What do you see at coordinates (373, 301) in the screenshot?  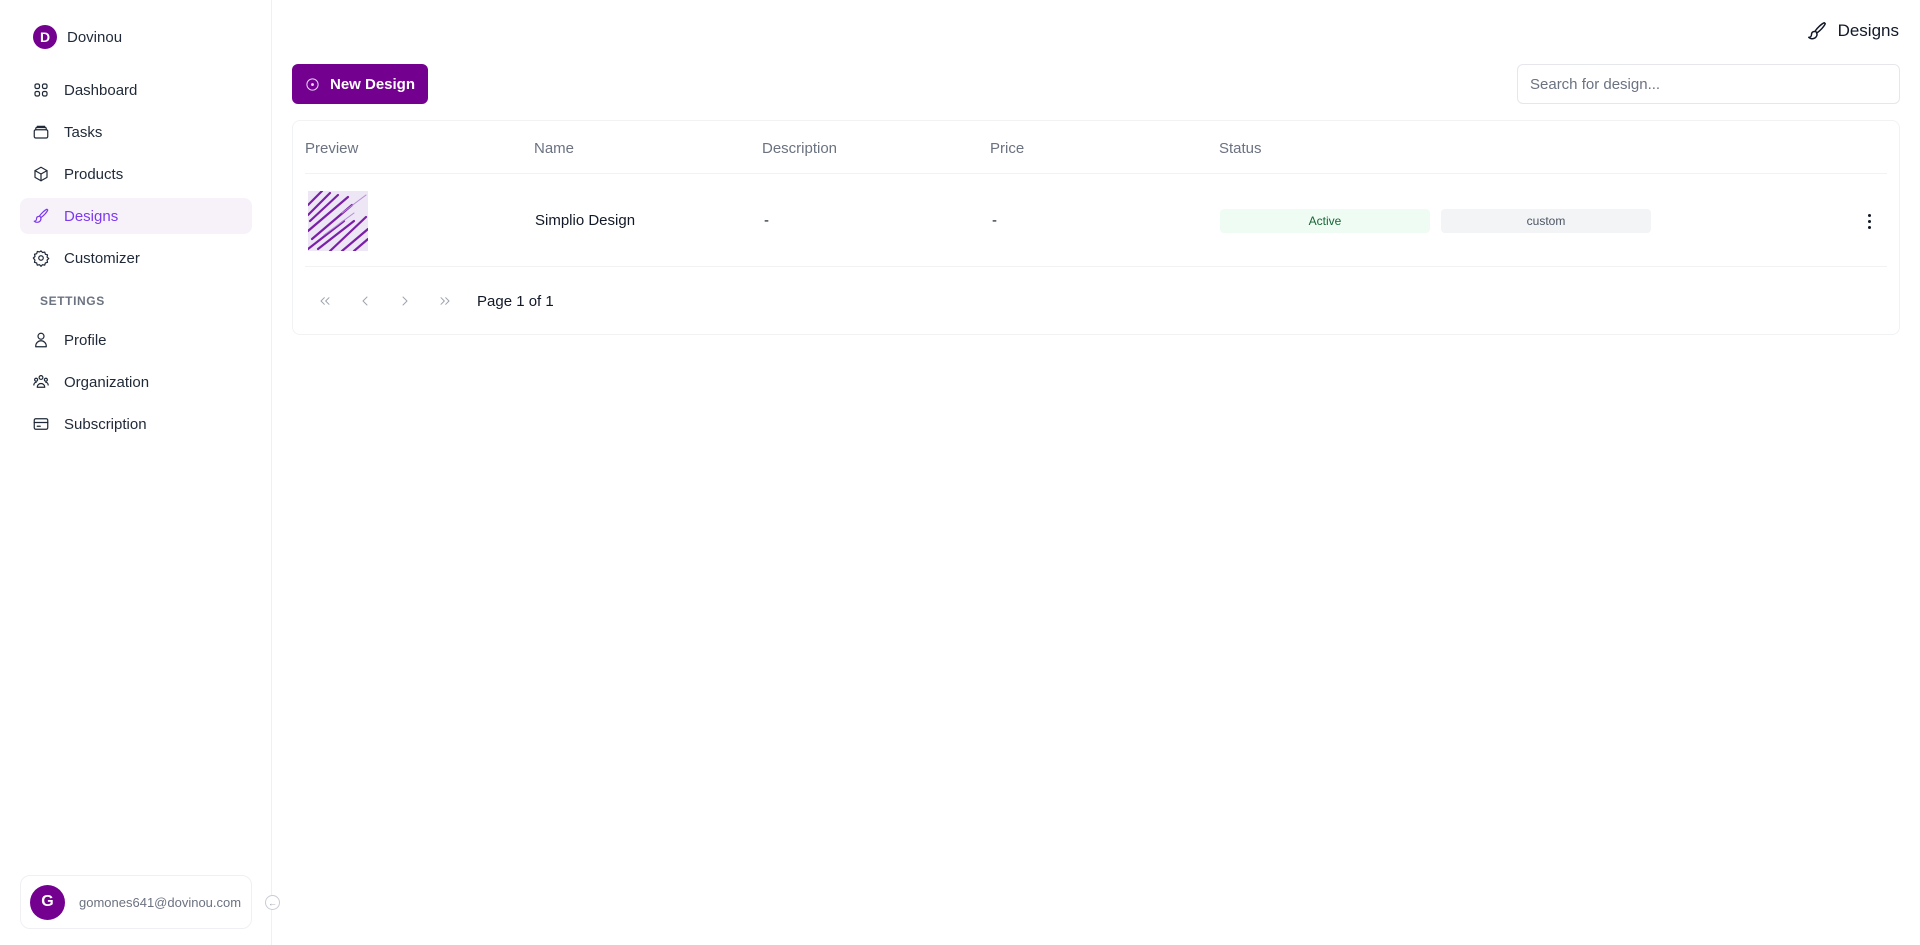 I see `prev-page-button` at bounding box center [373, 301].